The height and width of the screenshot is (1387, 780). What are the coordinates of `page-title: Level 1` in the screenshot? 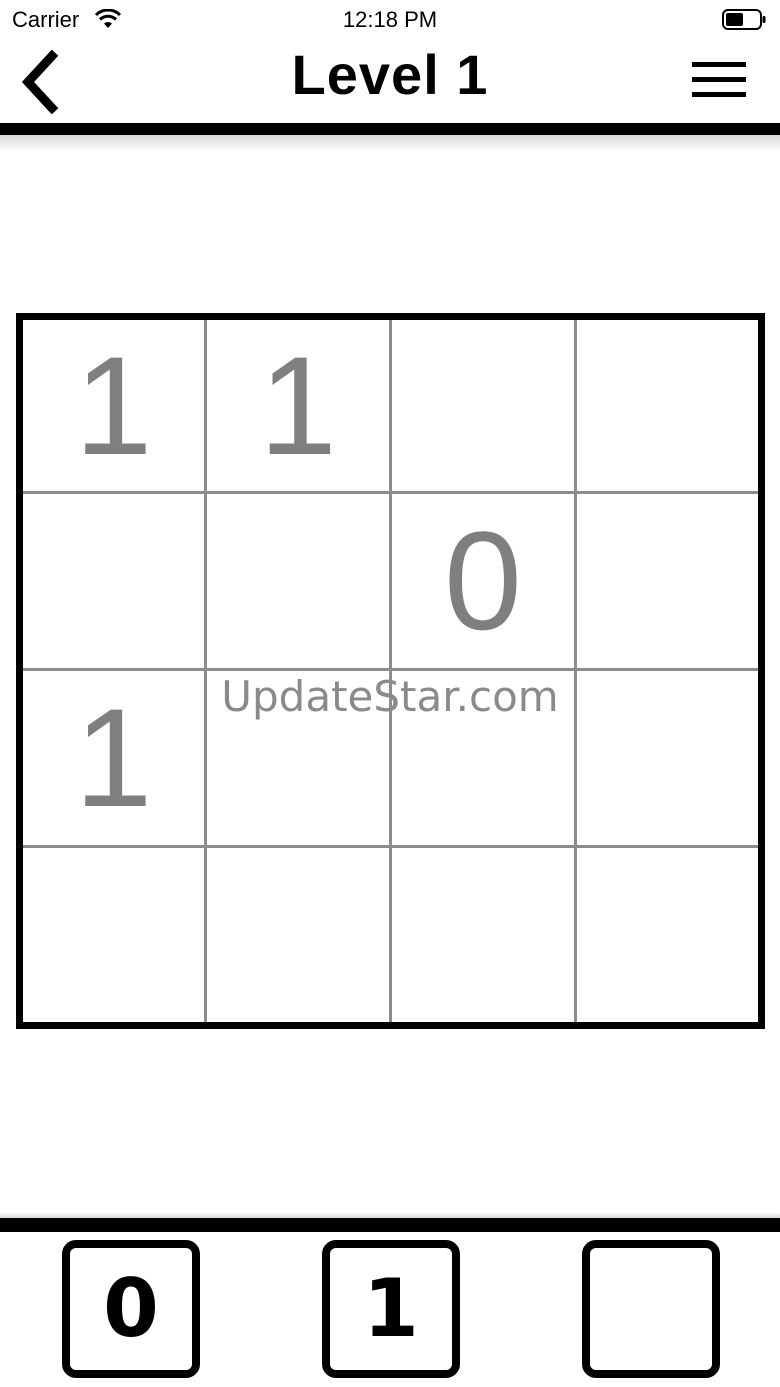 It's located at (390, 74).